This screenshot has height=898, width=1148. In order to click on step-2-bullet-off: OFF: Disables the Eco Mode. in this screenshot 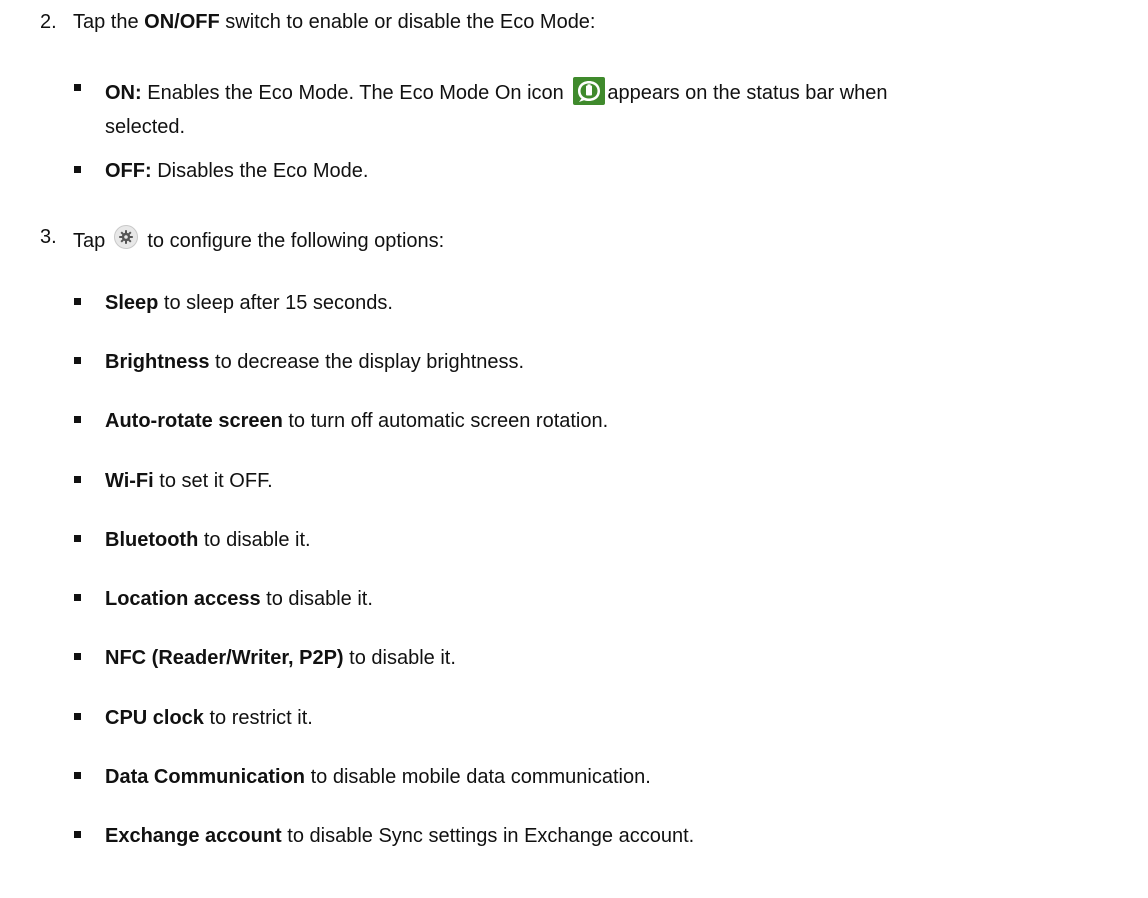, I will do `click(236, 171)`.